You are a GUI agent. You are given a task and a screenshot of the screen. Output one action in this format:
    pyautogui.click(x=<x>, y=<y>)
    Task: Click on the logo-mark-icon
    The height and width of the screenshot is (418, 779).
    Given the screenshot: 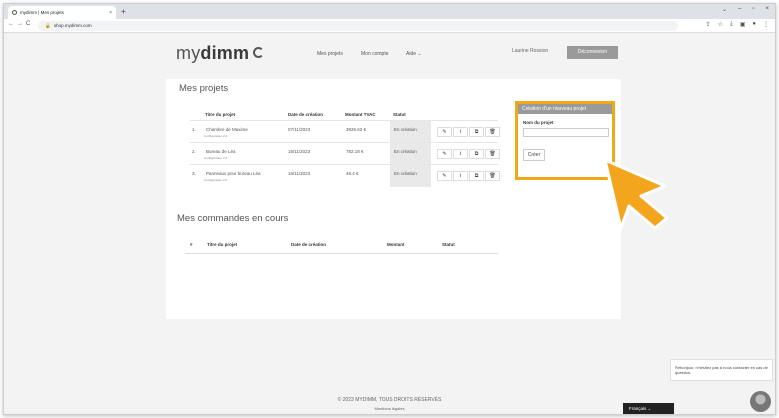 What is the action you would take?
    pyautogui.click(x=259, y=52)
    